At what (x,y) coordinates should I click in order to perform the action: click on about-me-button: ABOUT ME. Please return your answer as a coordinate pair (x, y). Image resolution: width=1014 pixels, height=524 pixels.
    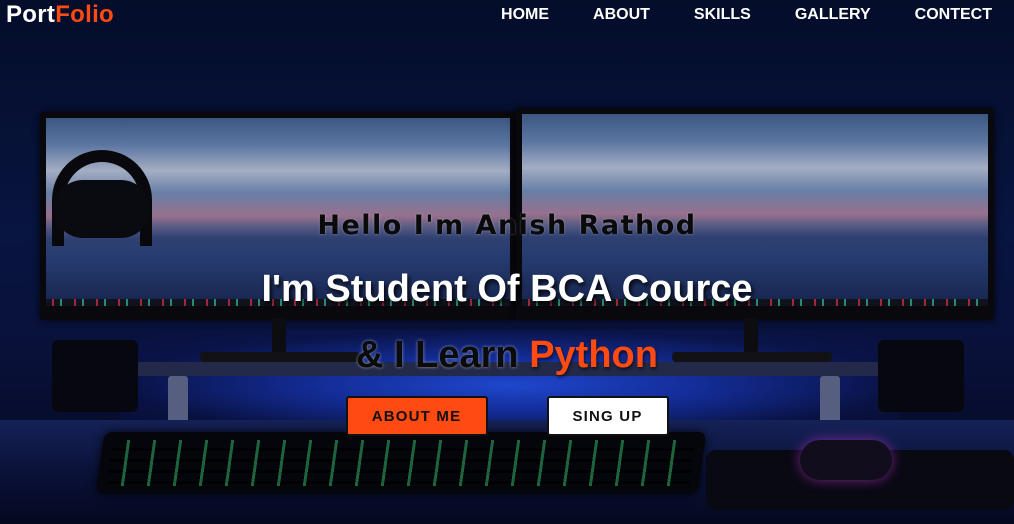
    Looking at the image, I should click on (416, 416).